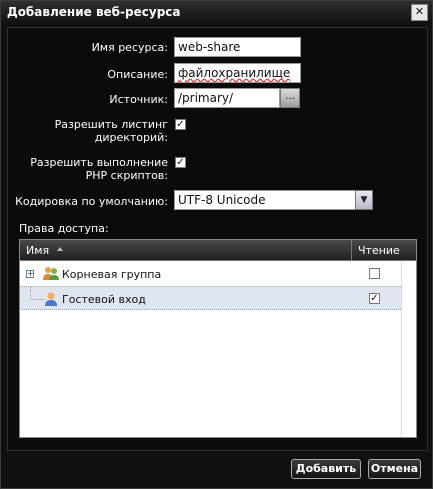 The width and height of the screenshot is (433, 489). What do you see at coordinates (99, 162) in the screenshot?
I see `php-label-line1: Разрешить выполнение` at bounding box center [99, 162].